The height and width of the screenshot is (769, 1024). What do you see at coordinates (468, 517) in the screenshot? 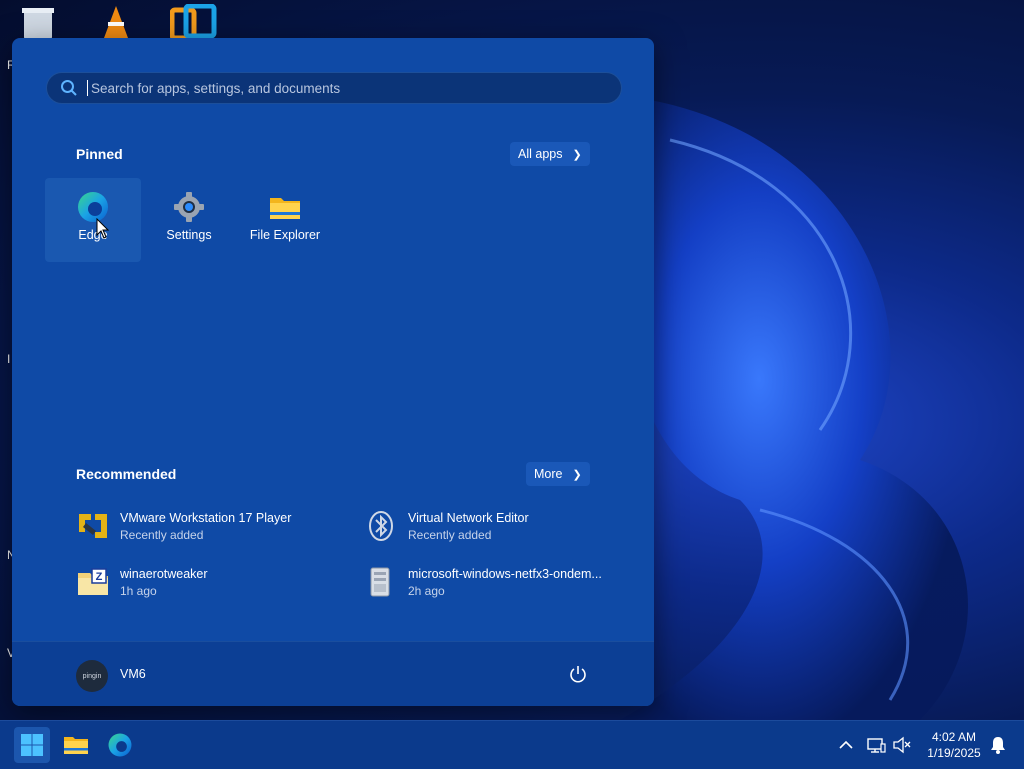
I see `recommended-item-name: Virtual Network Editor` at bounding box center [468, 517].